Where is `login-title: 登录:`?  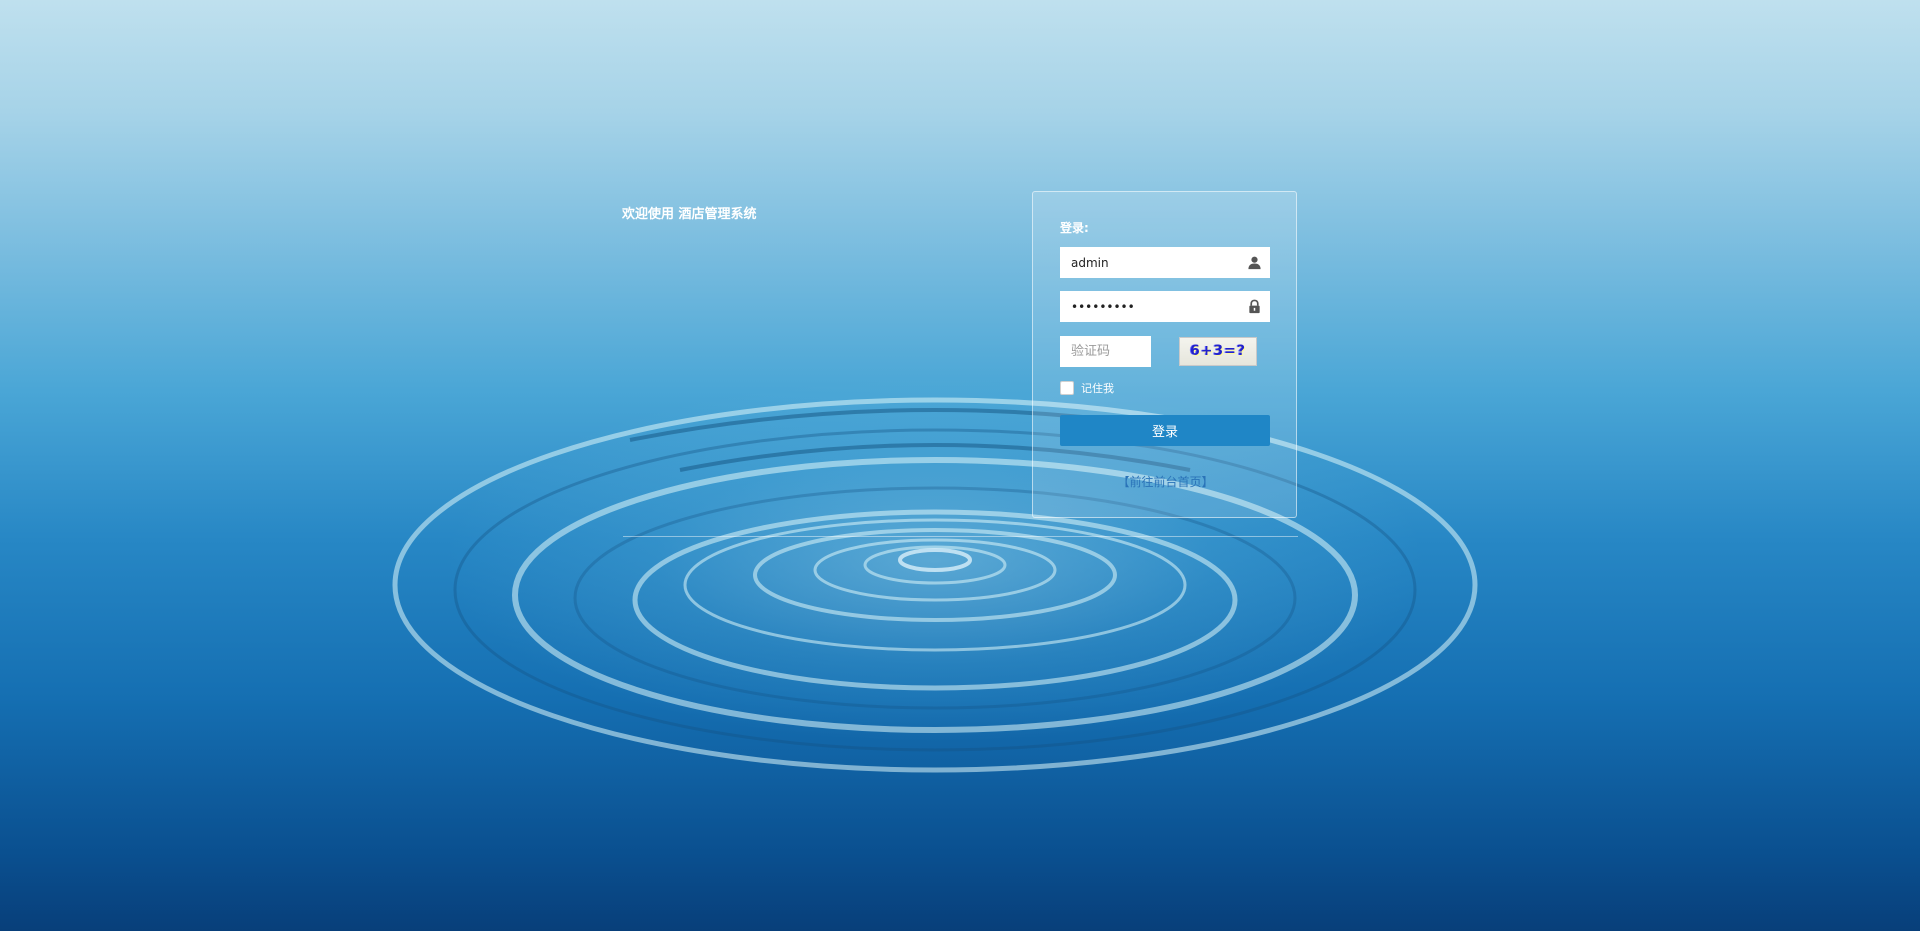
login-title: 登录: is located at coordinates (1074, 228).